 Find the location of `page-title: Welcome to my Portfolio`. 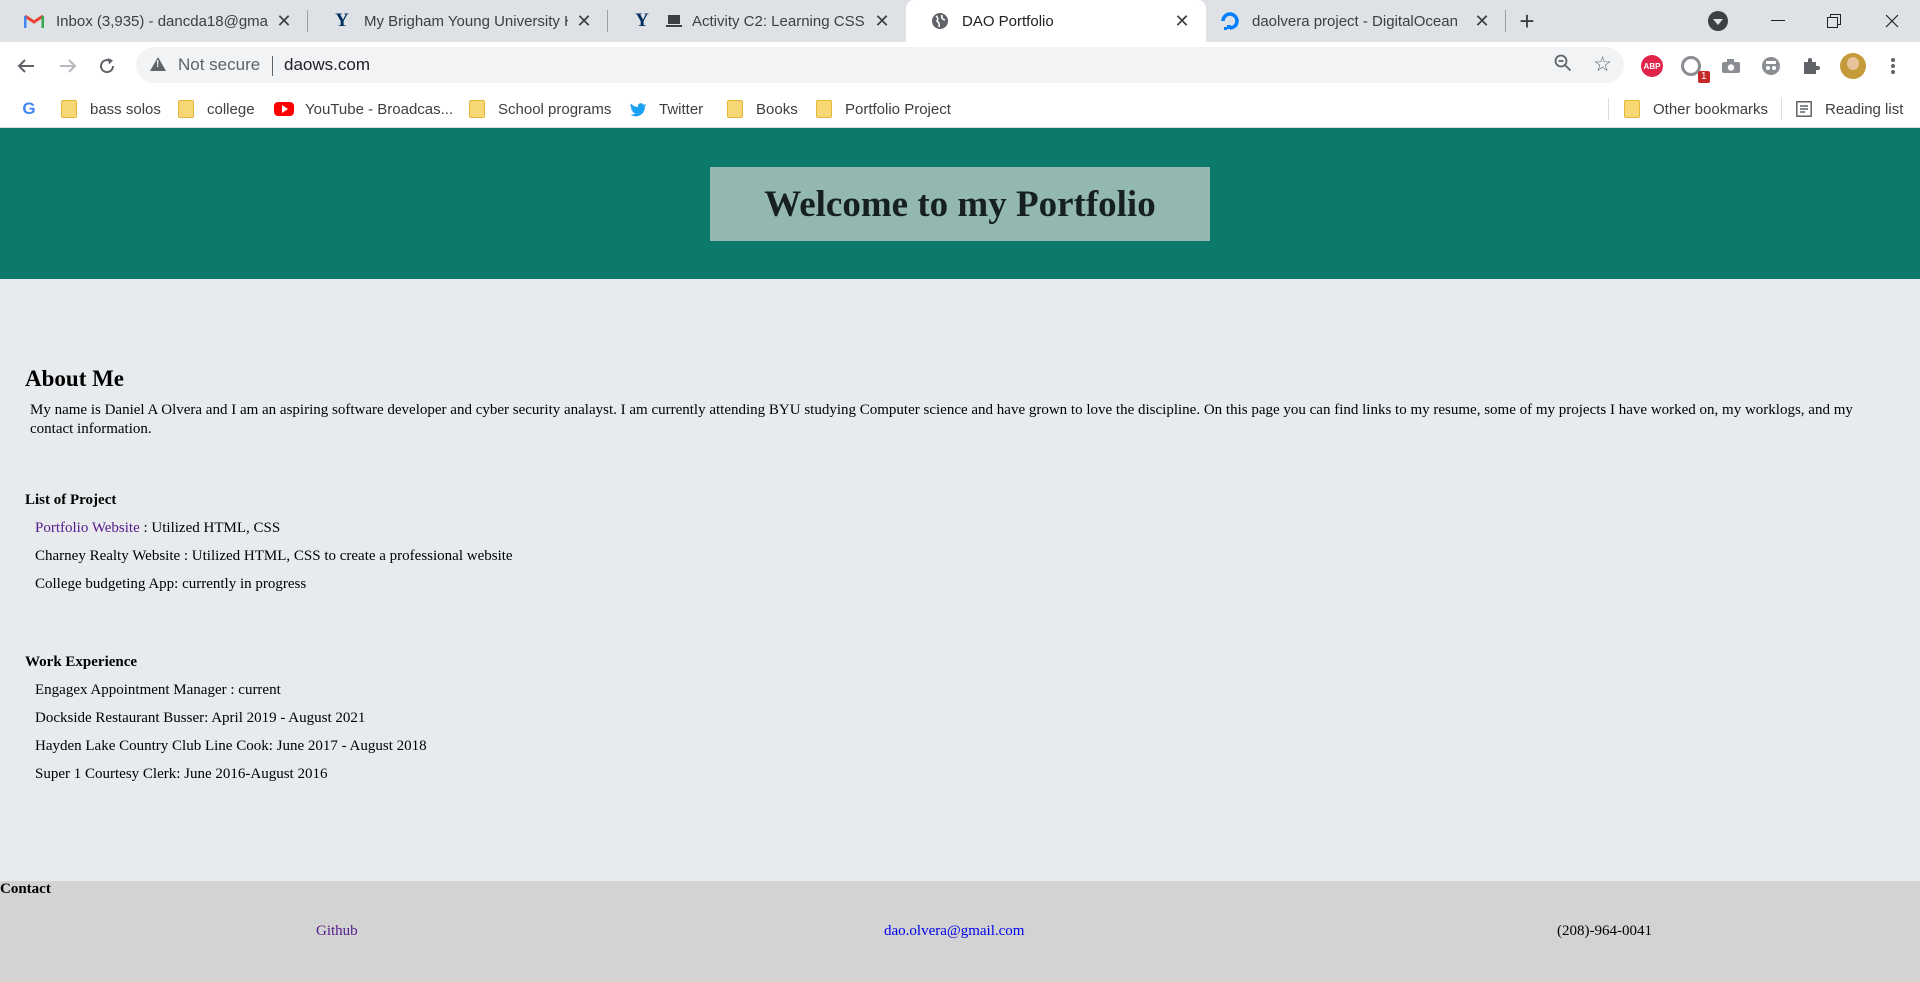

page-title: Welcome to my Portfolio is located at coordinates (960, 204).